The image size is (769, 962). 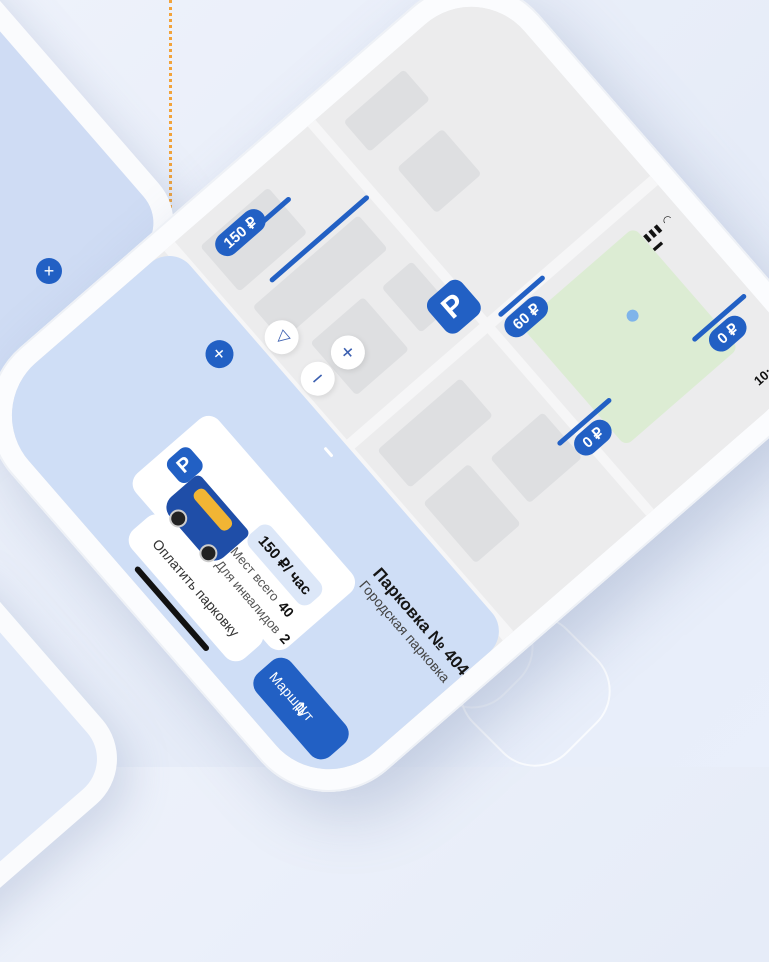 What do you see at coordinates (328, 452) in the screenshot?
I see `sheet-drag-handle` at bounding box center [328, 452].